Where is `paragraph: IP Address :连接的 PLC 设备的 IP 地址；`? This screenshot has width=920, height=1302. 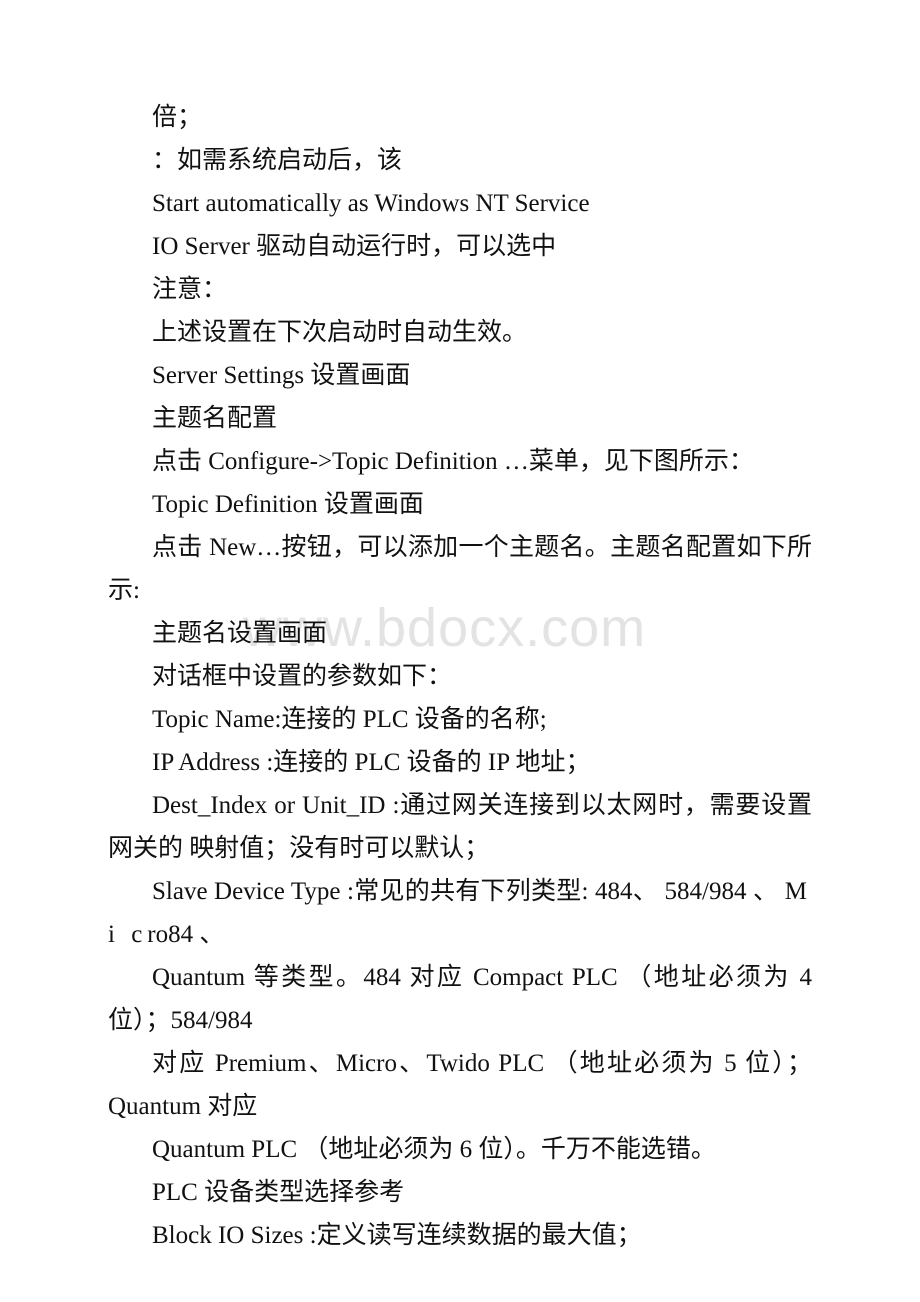
paragraph: IP Address :连接的 PLC 设备的 IP 地址； is located at coordinates (371, 762).